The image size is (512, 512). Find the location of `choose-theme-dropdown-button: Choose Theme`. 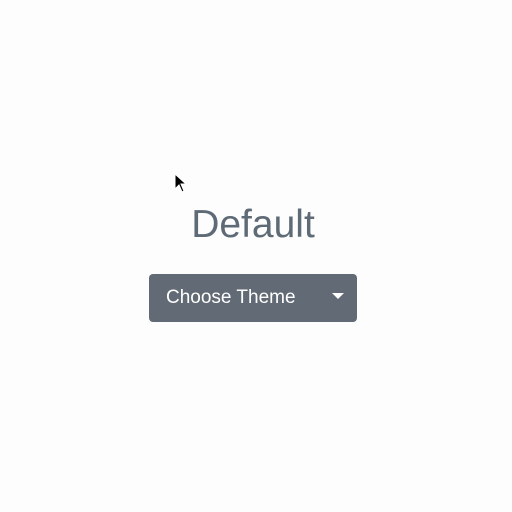

choose-theme-dropdown-button: Choose Theme is located at coordinates (253, 298).